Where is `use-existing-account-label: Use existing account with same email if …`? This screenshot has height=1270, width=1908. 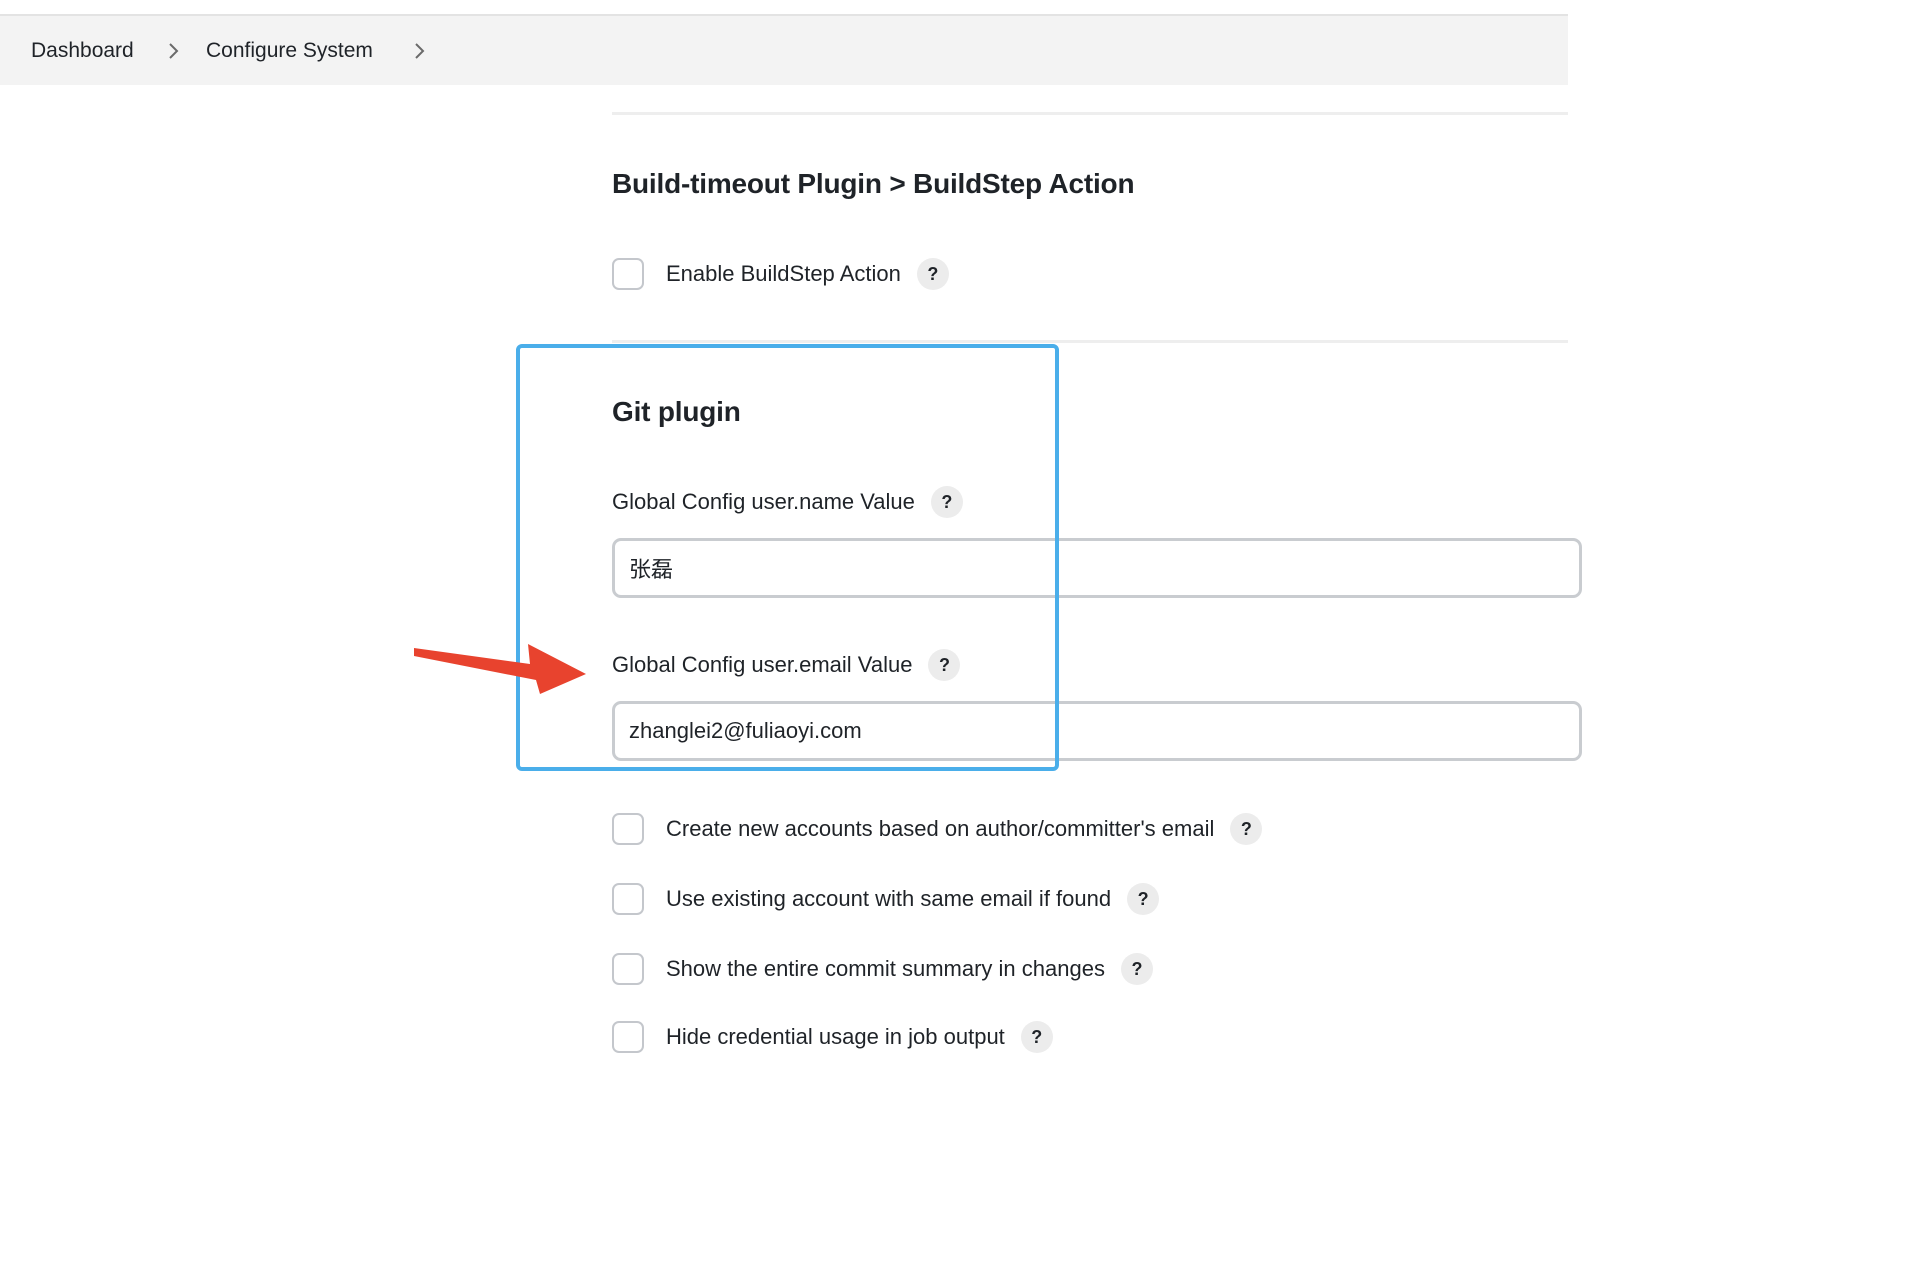 use-existing-account-label: Use existing account with same email if … is located at coordinates (888, 899).